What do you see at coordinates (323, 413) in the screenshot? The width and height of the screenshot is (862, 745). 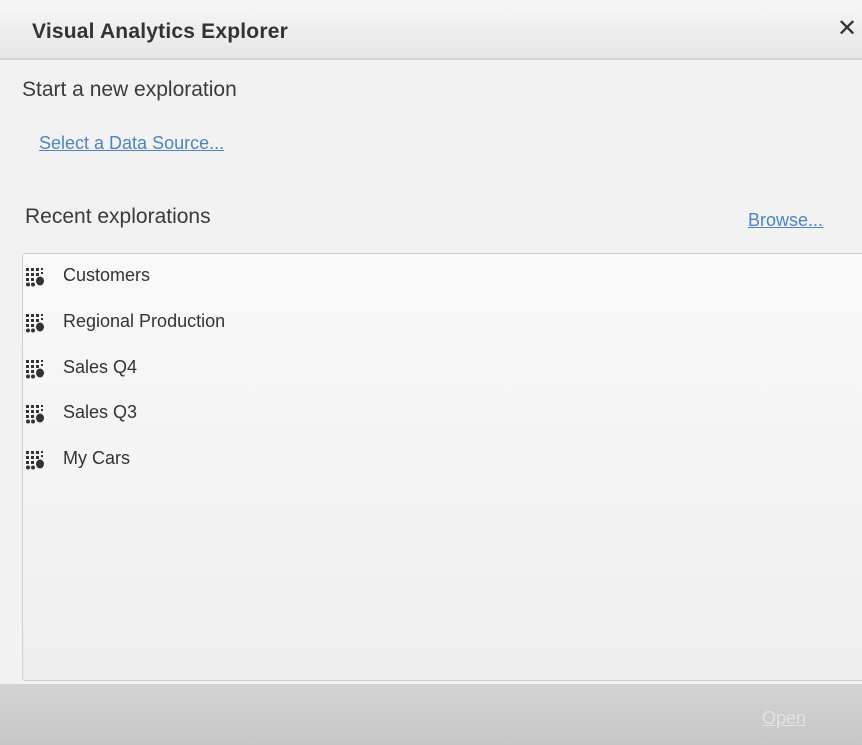 I see `list-item-sales-q3: Sales Q3` at bounding box center [323, 413].